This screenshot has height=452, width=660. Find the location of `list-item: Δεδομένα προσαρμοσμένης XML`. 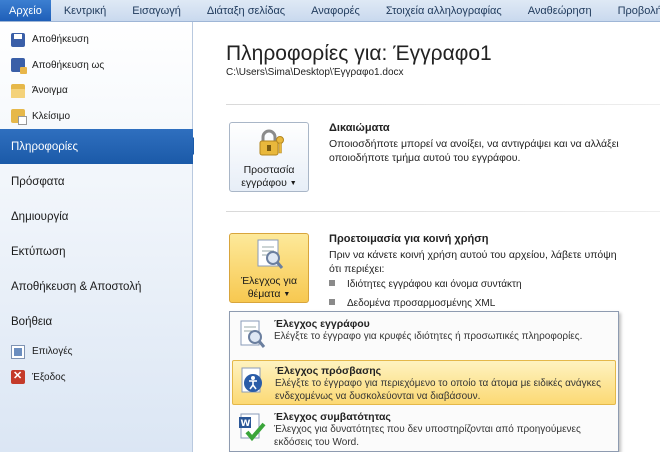

list-item: Δεδομένα προσαρμοσμένης XML is located at coordinates (412, 303).